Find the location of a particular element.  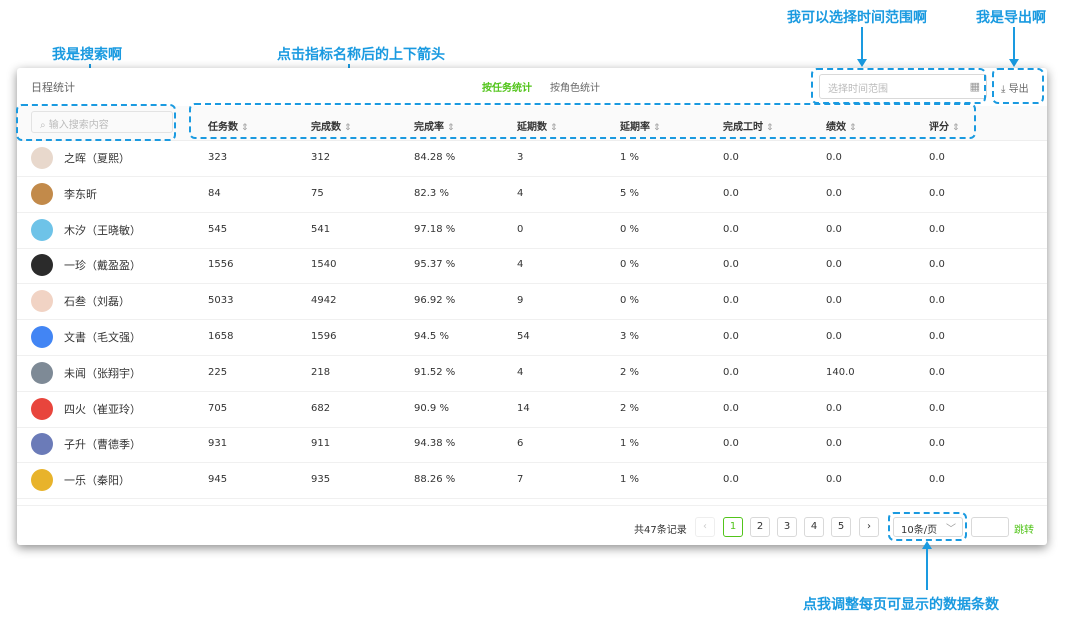

page-button: 3 is located at coordinates (787, 527).